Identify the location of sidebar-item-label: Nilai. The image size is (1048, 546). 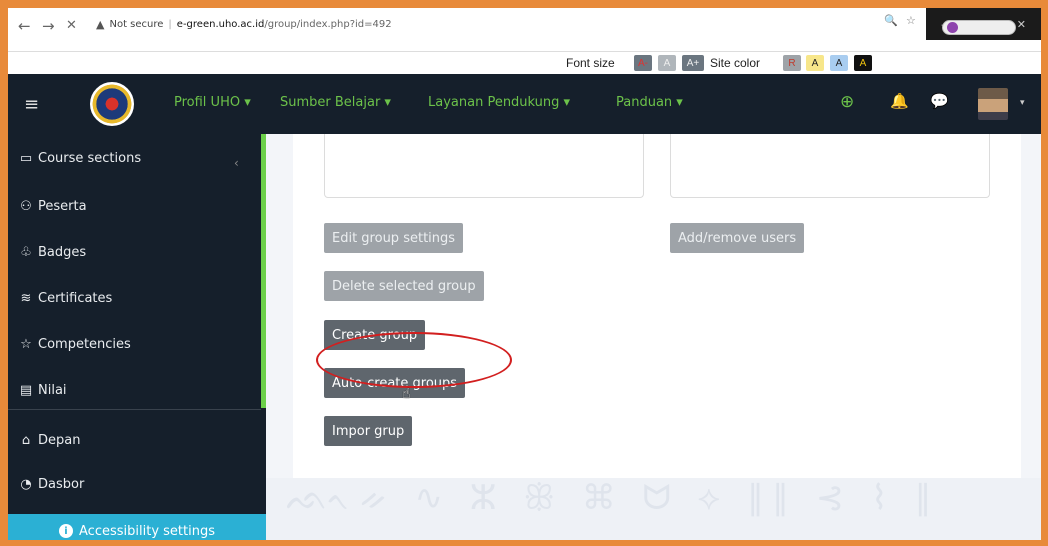
(52, 390).